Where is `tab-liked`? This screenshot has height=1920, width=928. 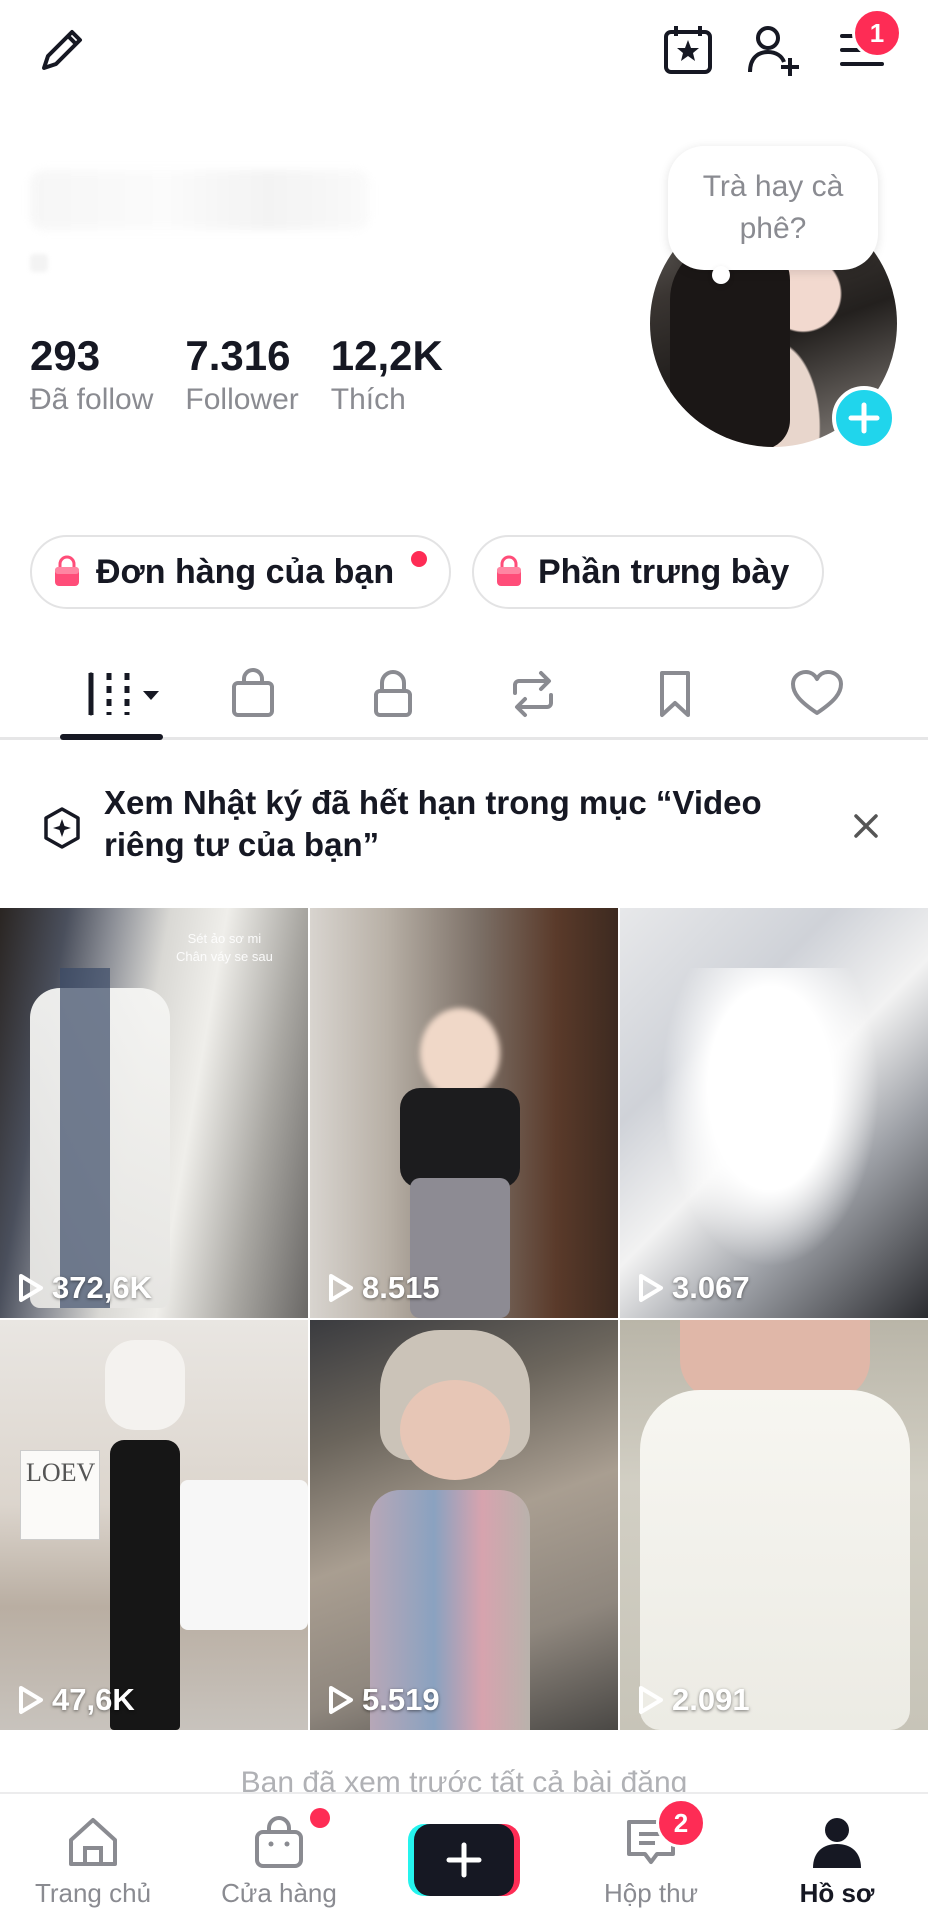 tab-liked is located at coordinates (817, 694).